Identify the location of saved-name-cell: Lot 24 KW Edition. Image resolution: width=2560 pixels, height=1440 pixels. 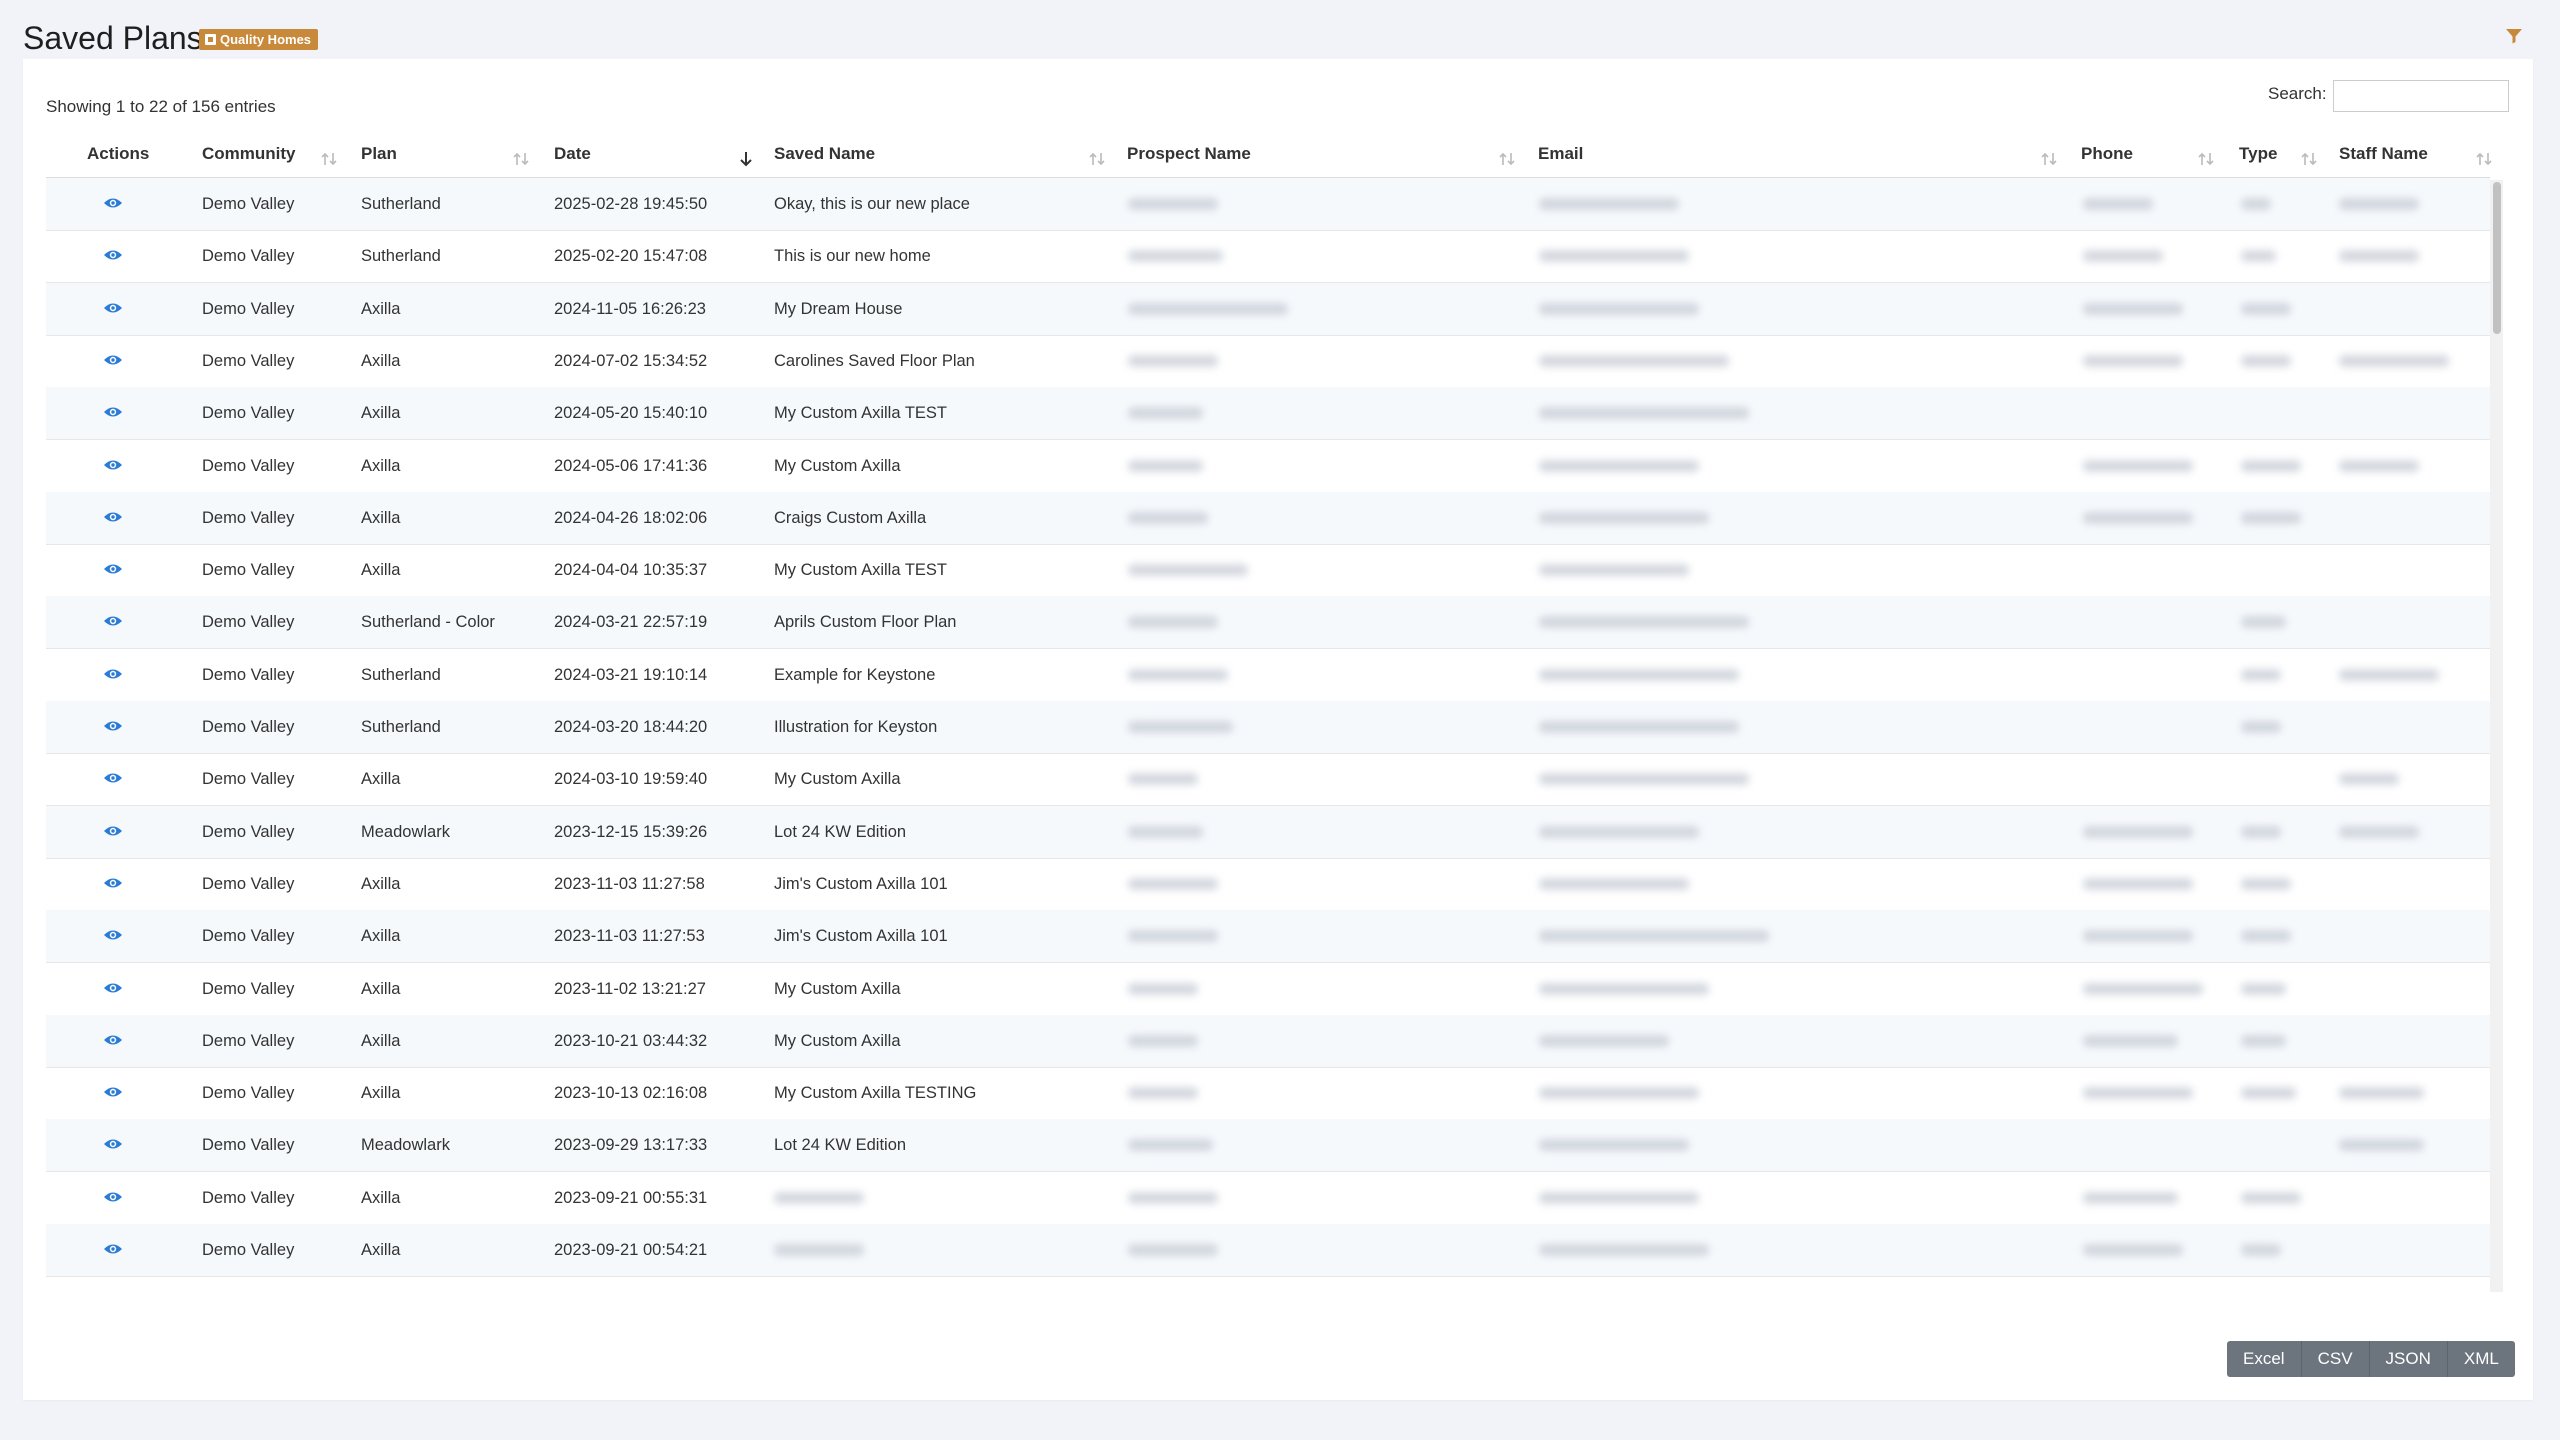
(840, 1145).